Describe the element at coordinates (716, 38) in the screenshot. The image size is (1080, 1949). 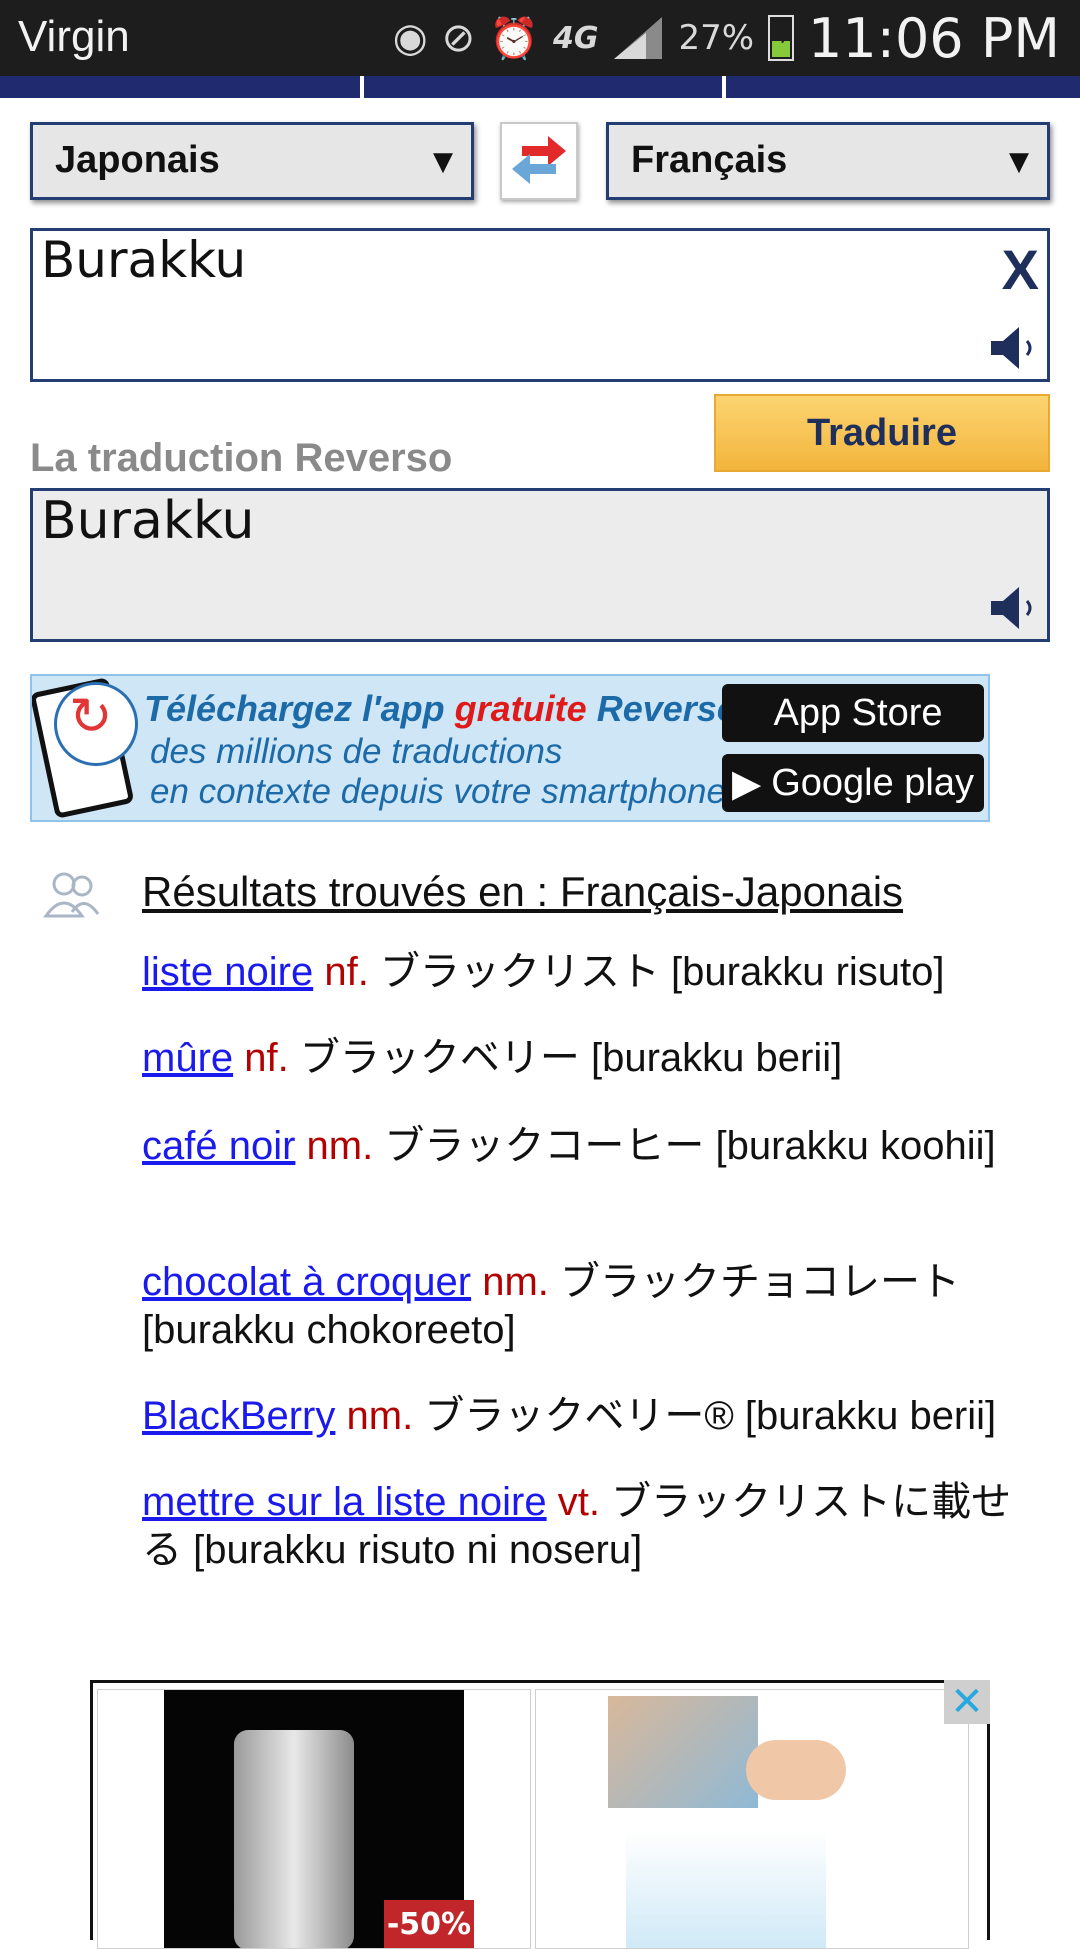
I see `battery-percent: 27%` at that location.